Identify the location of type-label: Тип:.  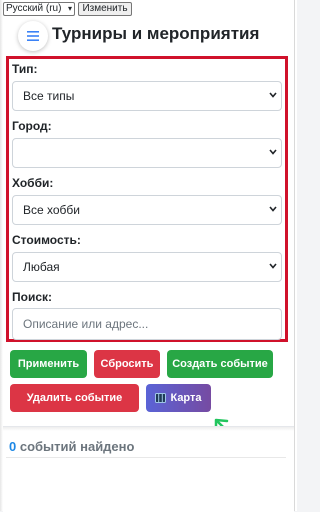
(25, 69).